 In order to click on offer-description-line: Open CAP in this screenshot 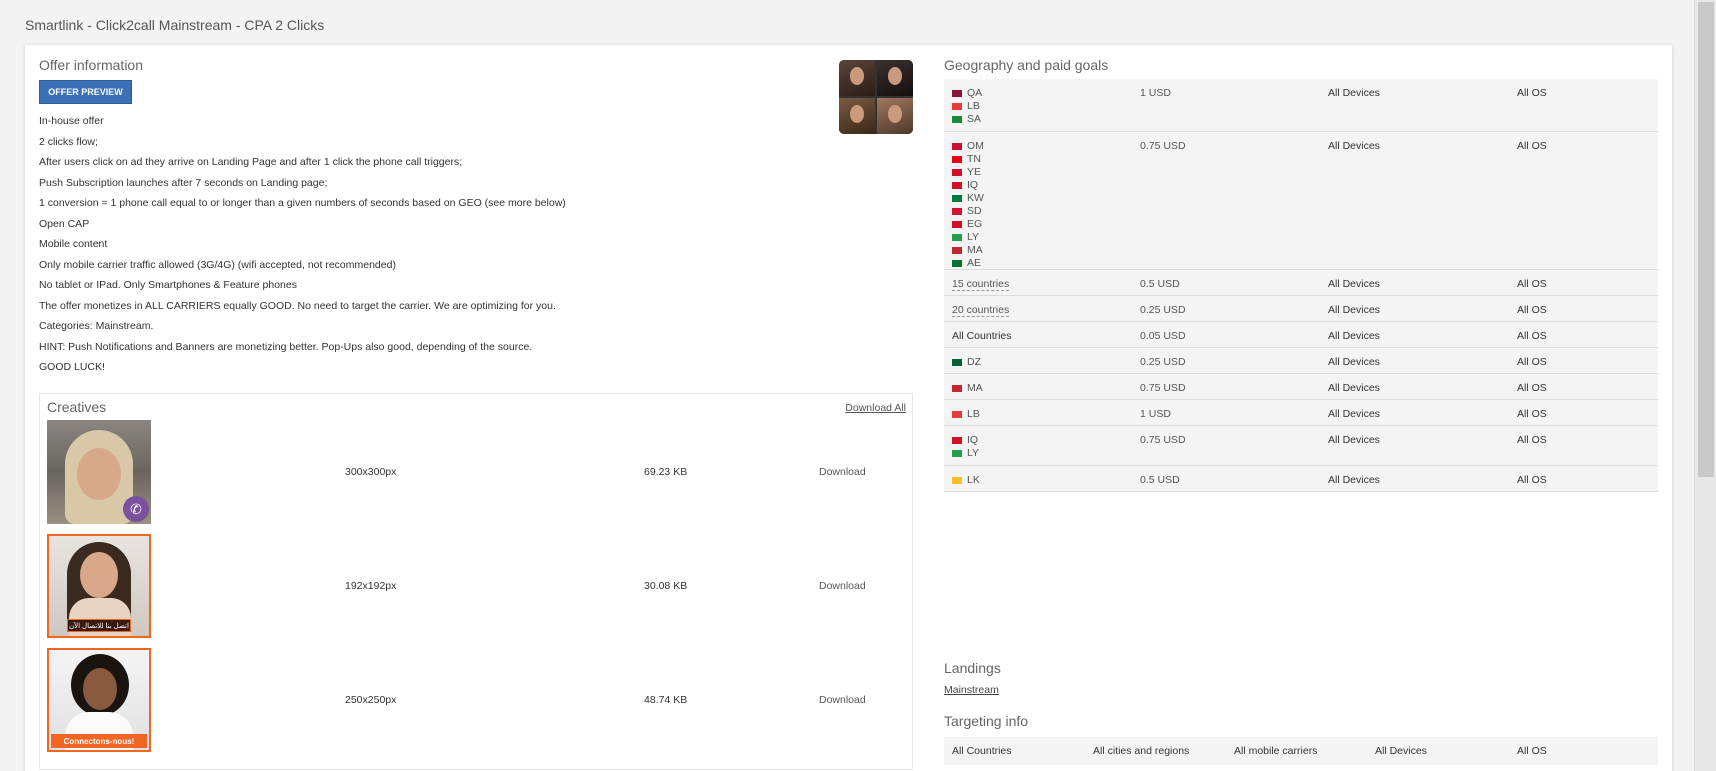, I will do `click(64, 223)`.